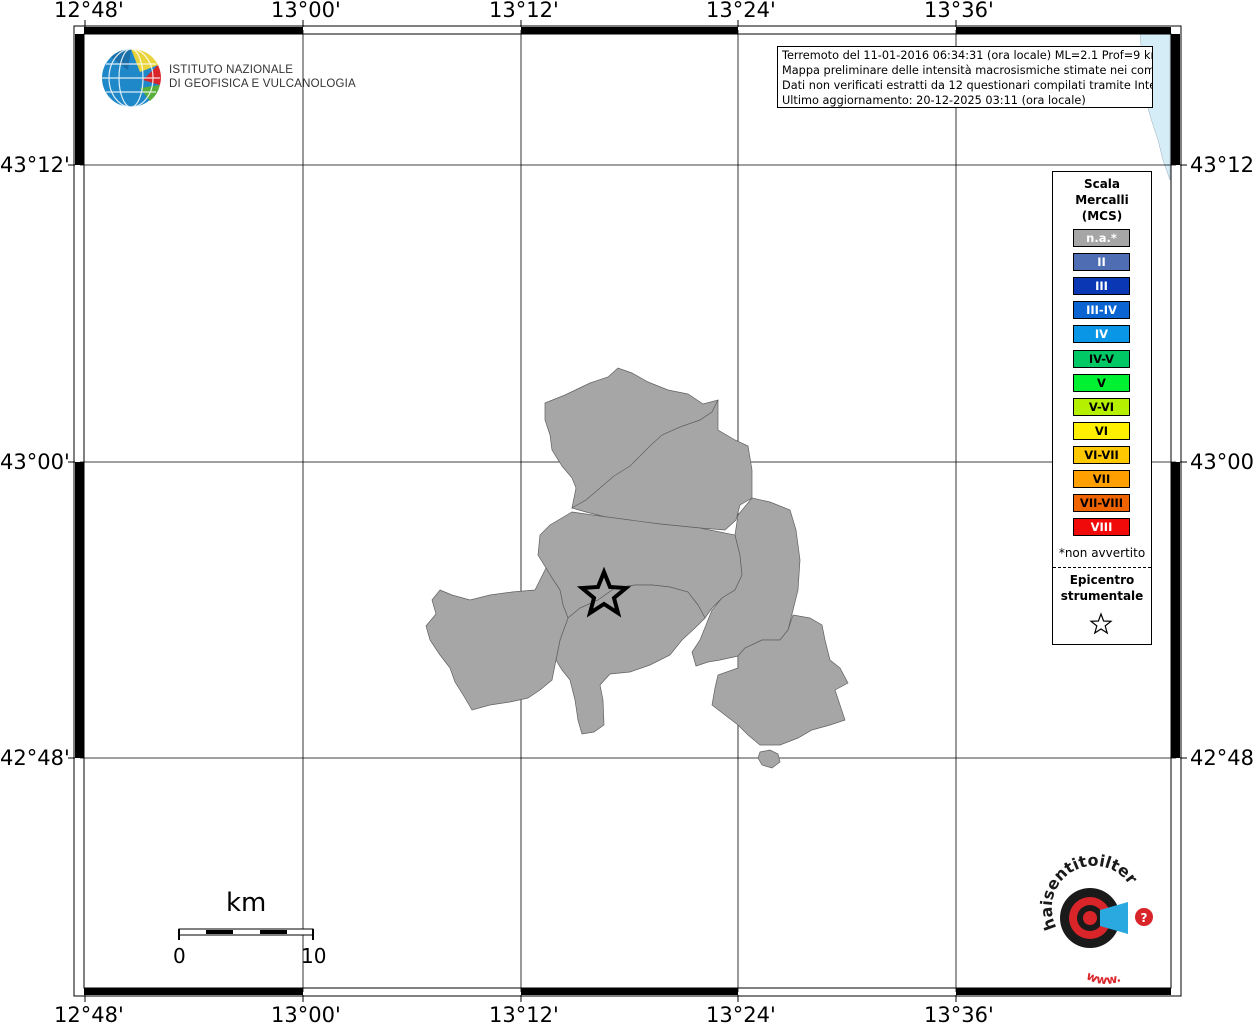  I want to click on ingv-globe-icon, so click(131, 78).